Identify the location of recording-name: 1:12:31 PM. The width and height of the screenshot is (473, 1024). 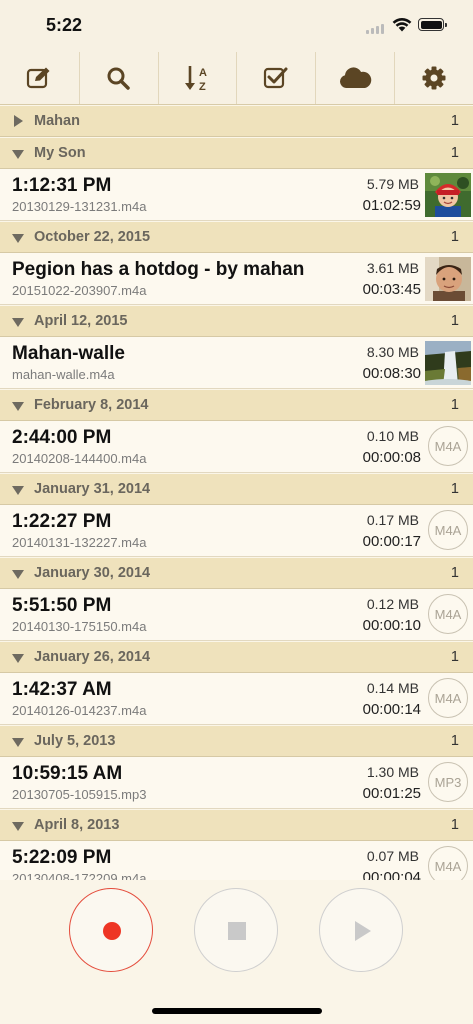
(62, 185).